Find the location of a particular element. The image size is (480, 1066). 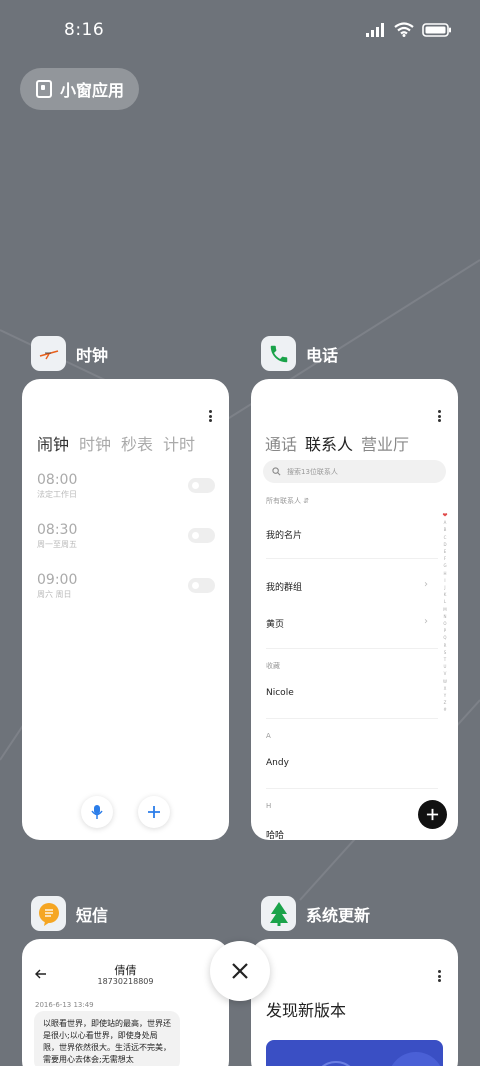

index-letter: P is located at coordinates (445, 630).